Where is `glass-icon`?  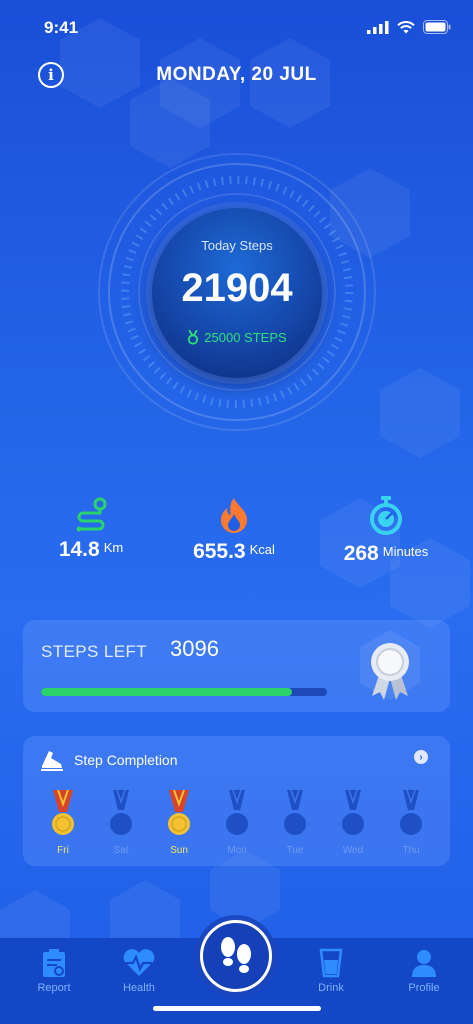
glass-icon is located at coordinates (331, 963).